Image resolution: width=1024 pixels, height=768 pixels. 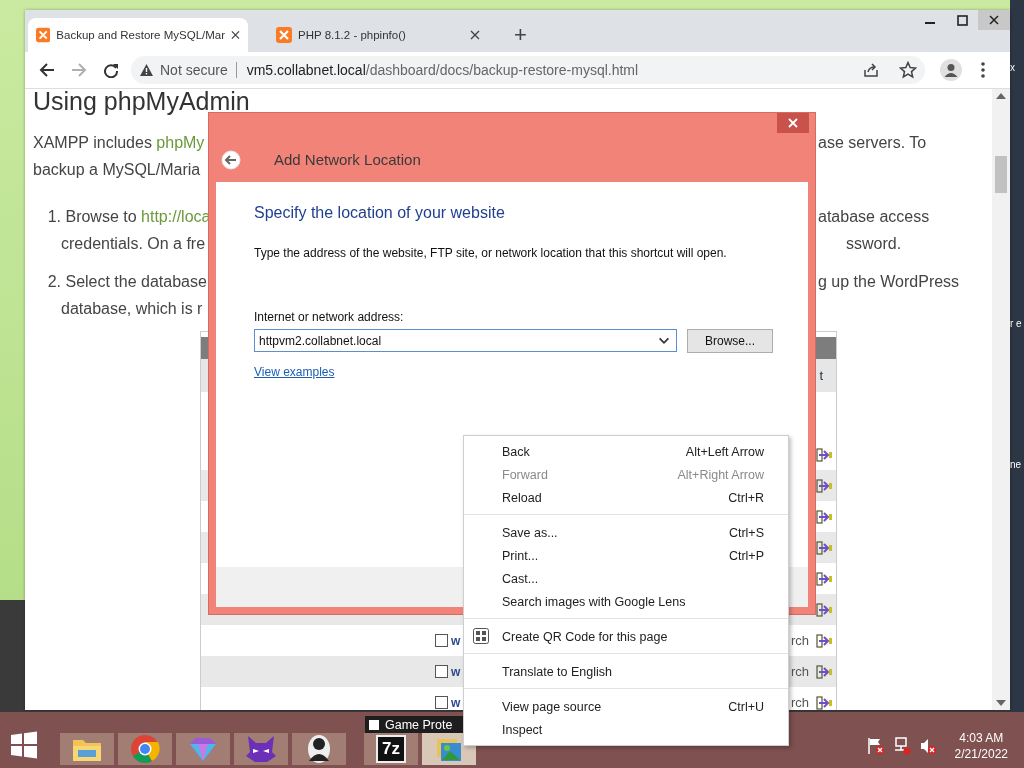 I want to click on list-item-text: database, which is r, so click(x=132, y=309).